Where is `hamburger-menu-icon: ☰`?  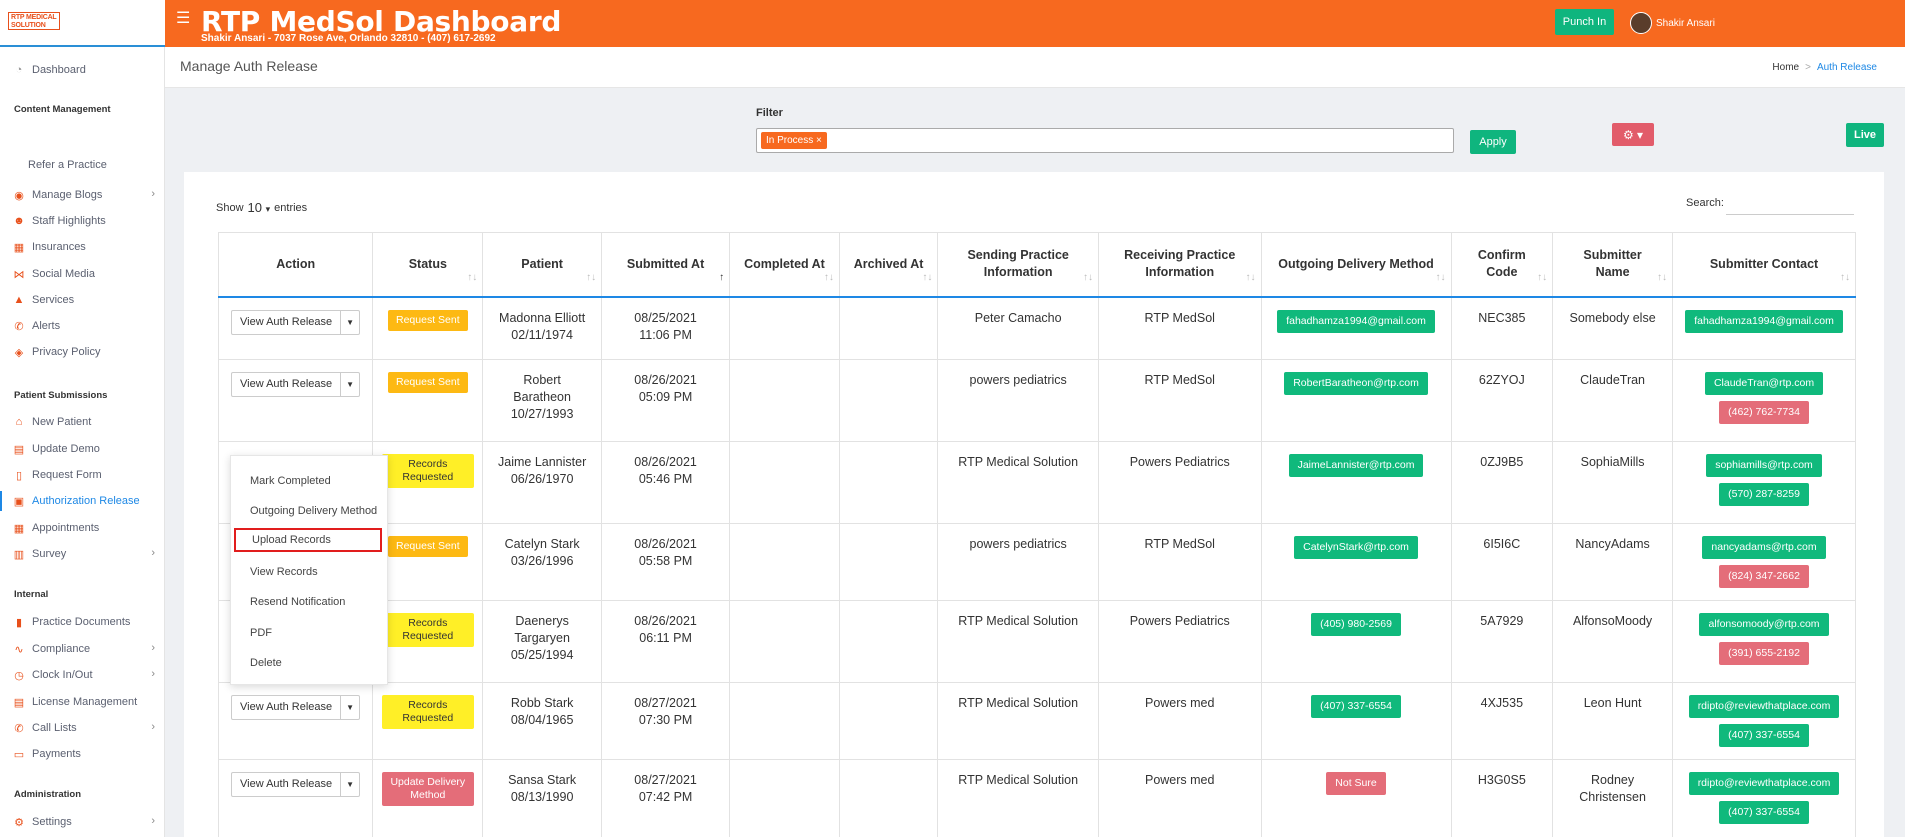 hamburger-menu-icon: ☰ is located at coordinates (183, 19).